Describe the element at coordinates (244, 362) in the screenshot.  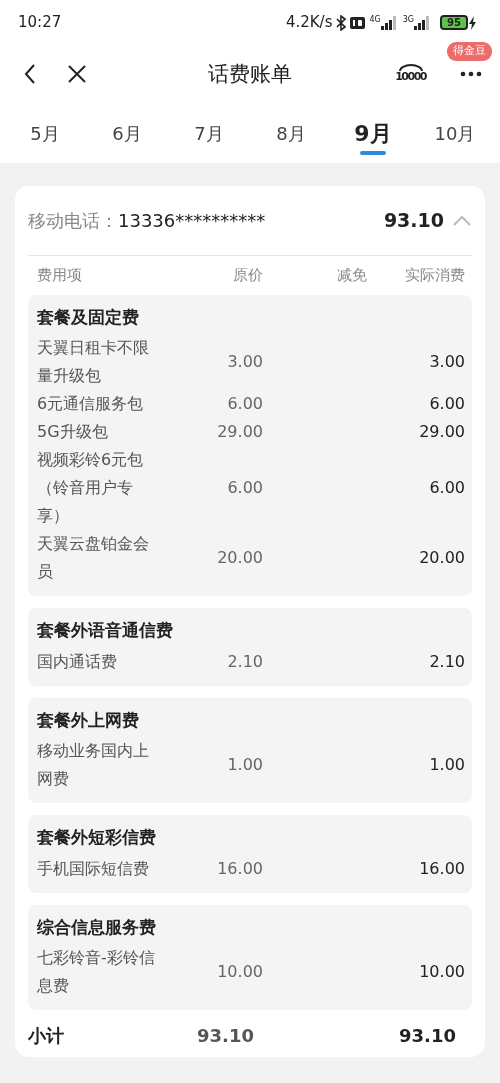
I see `original-price: 3.00` at that location.